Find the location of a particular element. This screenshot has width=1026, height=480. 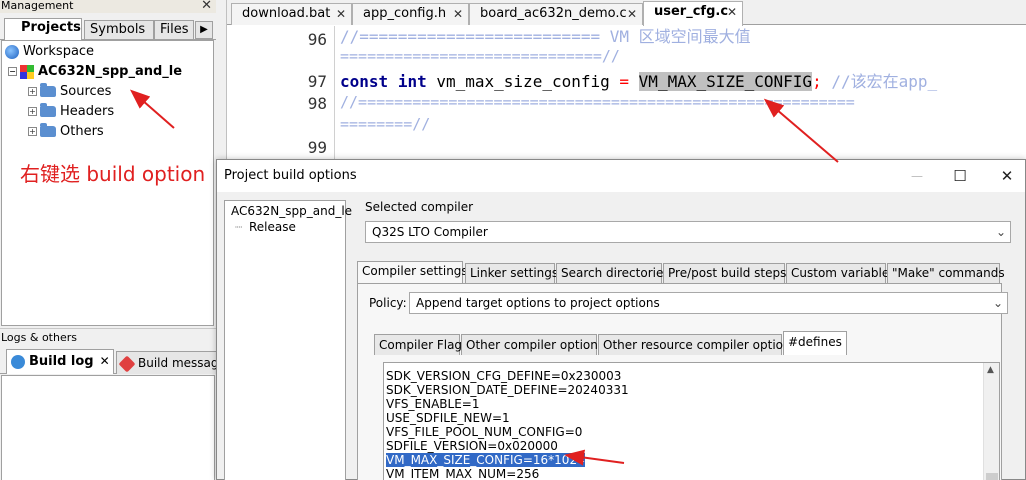

folder-label: Headers is located at coordinates (87, 111).